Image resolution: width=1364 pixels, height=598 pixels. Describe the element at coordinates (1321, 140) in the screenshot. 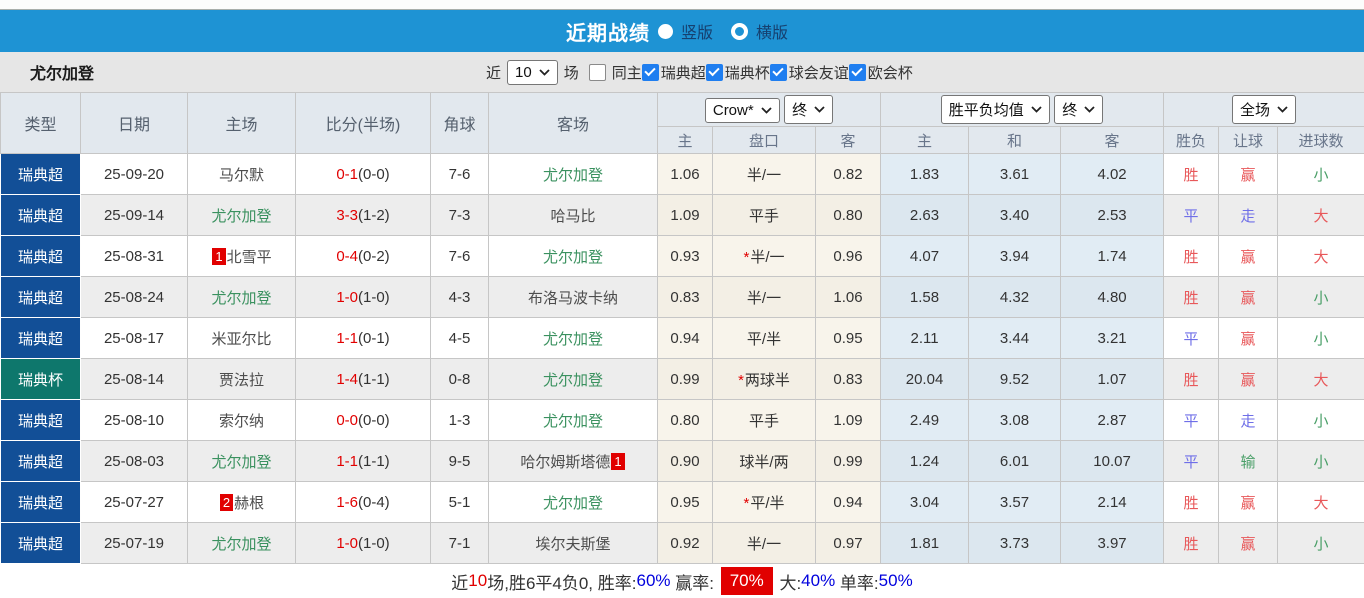

I see `subcol-goals-result: 进球数` at that location.